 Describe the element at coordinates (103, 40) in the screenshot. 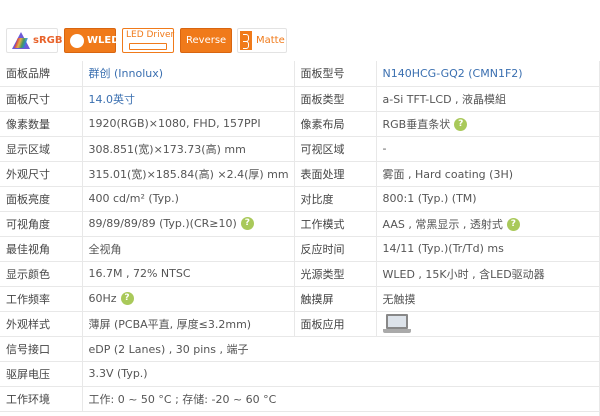

I see `wled-label: WLED` at that location.